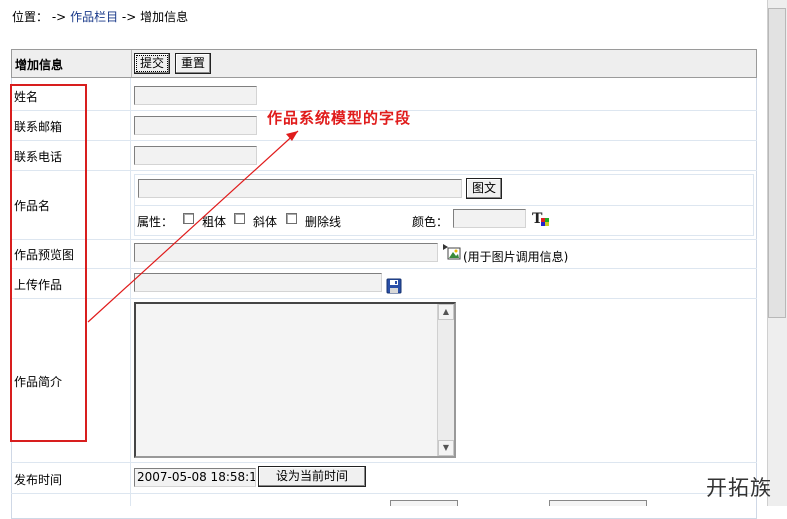  What do you see at coordinates (193, 226) in the screenshot?
I see `annotation-arrow` at bounding box center [193, 226].